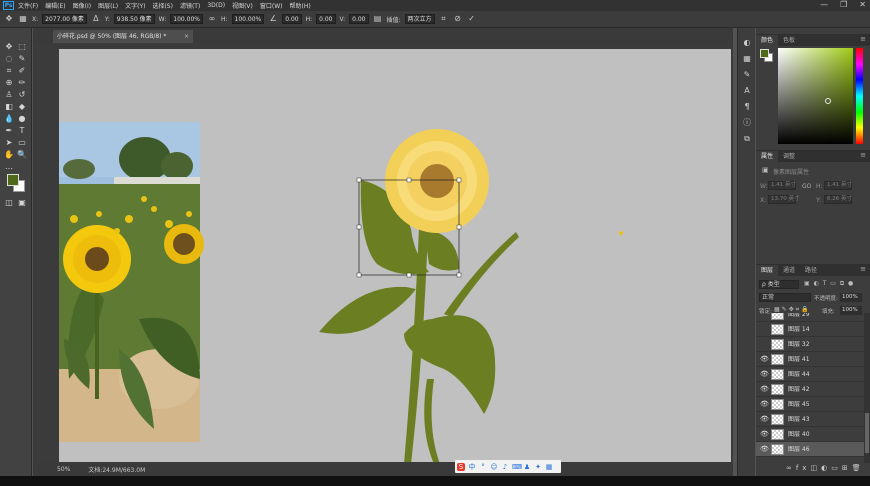 The height and width of the screenshot is (486, 870). Describe the element at coordinates (22, 71) in the screenshot. I see `eyedropper-icon: ✐` at that location.